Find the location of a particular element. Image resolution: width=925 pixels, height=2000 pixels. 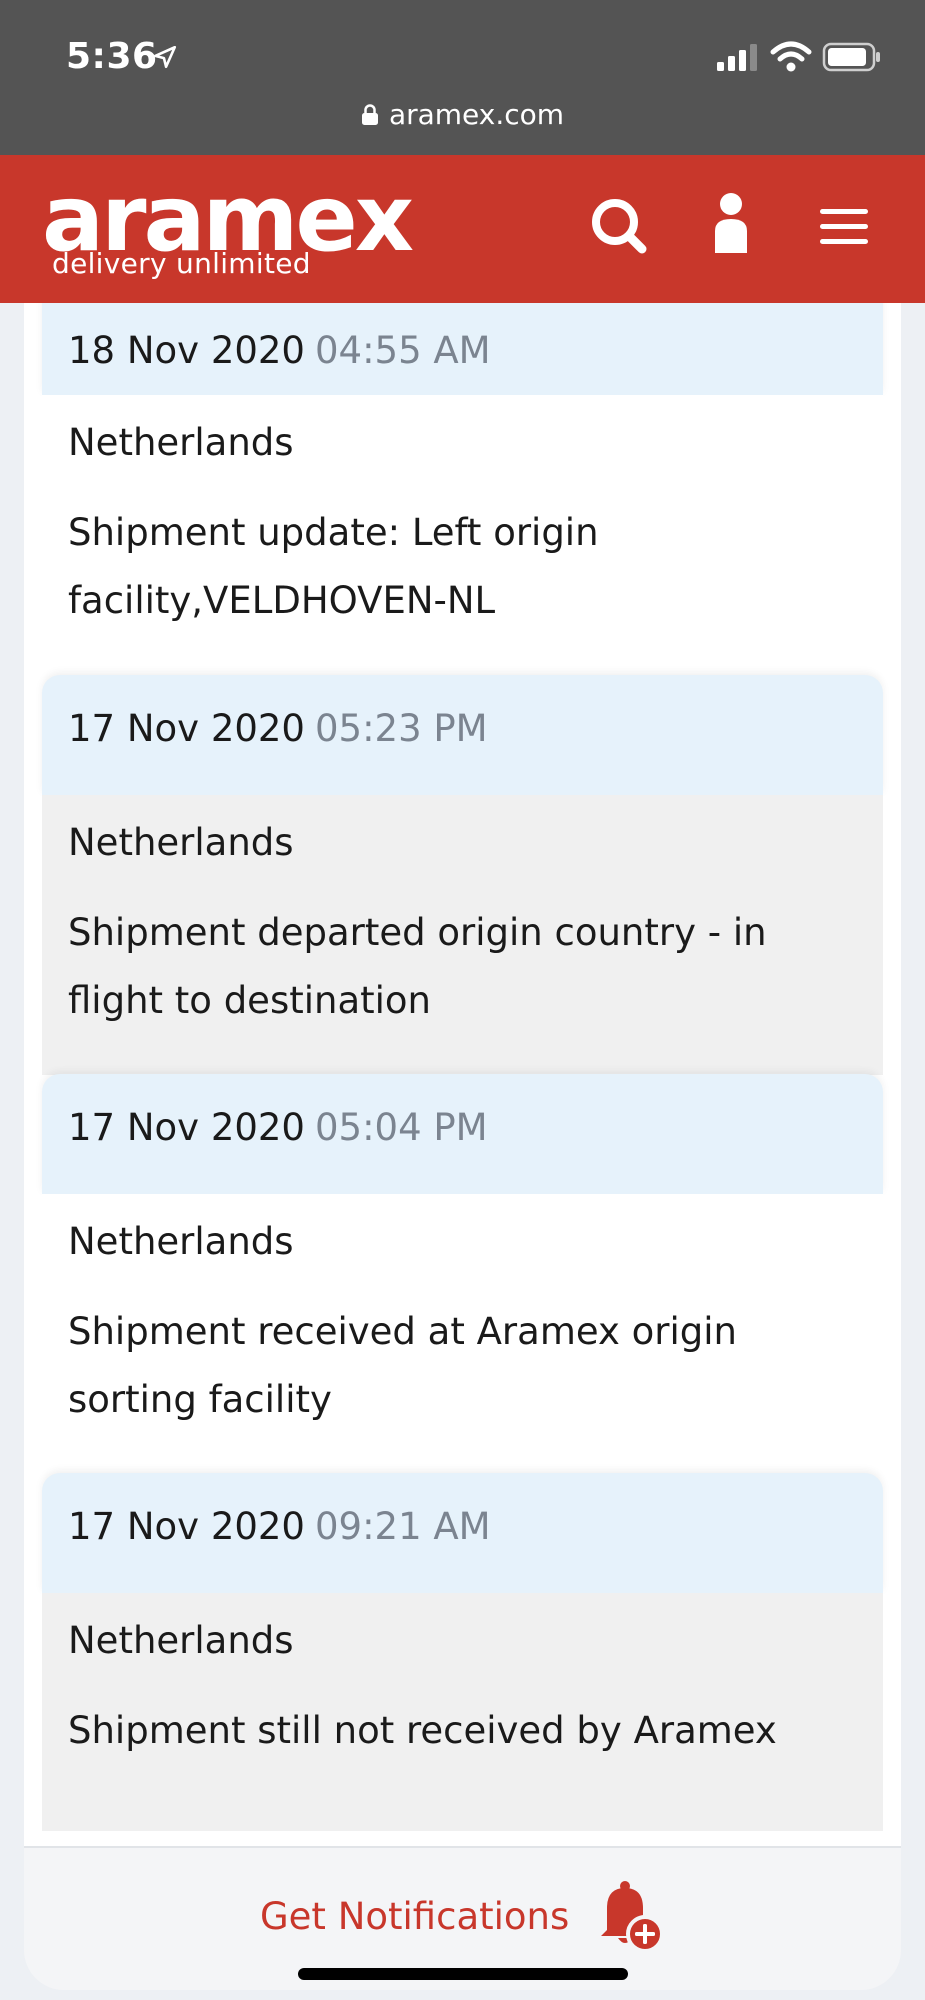

home-indicator is located at coordinates (463, 1974).